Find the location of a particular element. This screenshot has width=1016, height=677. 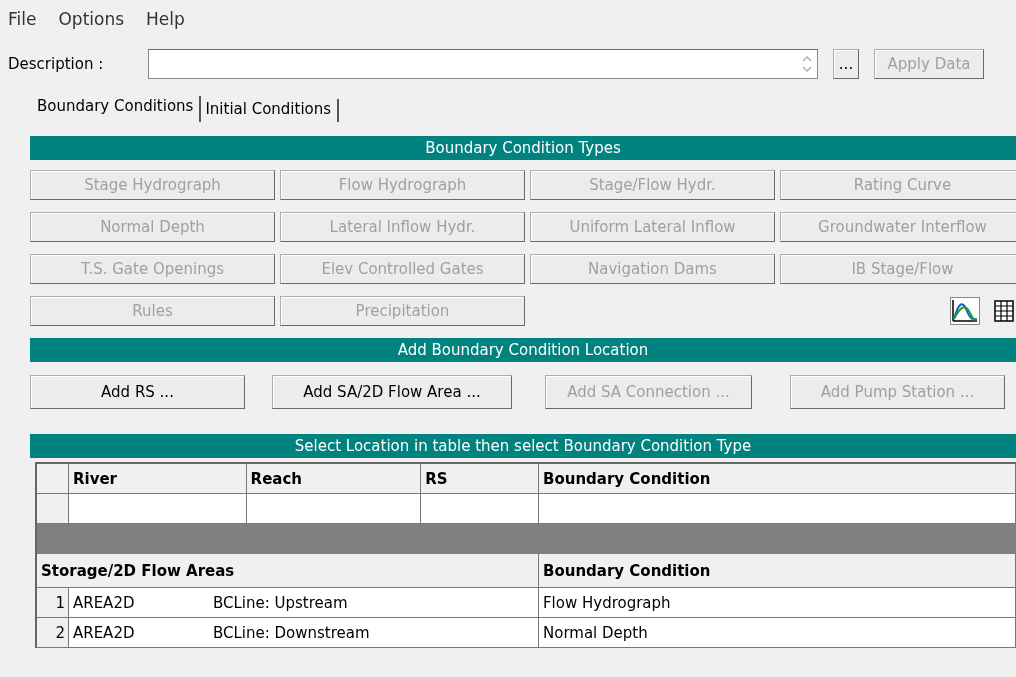

menu-item: Options is located at coordinates (91, 20).